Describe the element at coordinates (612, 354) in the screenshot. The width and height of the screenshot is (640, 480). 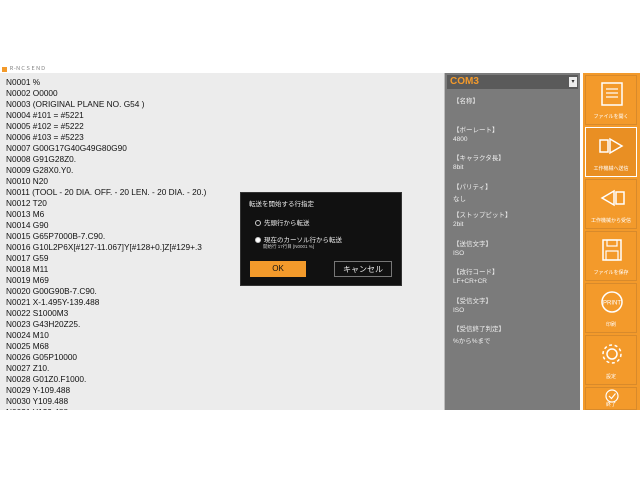
I see `gear-icon` at that location.